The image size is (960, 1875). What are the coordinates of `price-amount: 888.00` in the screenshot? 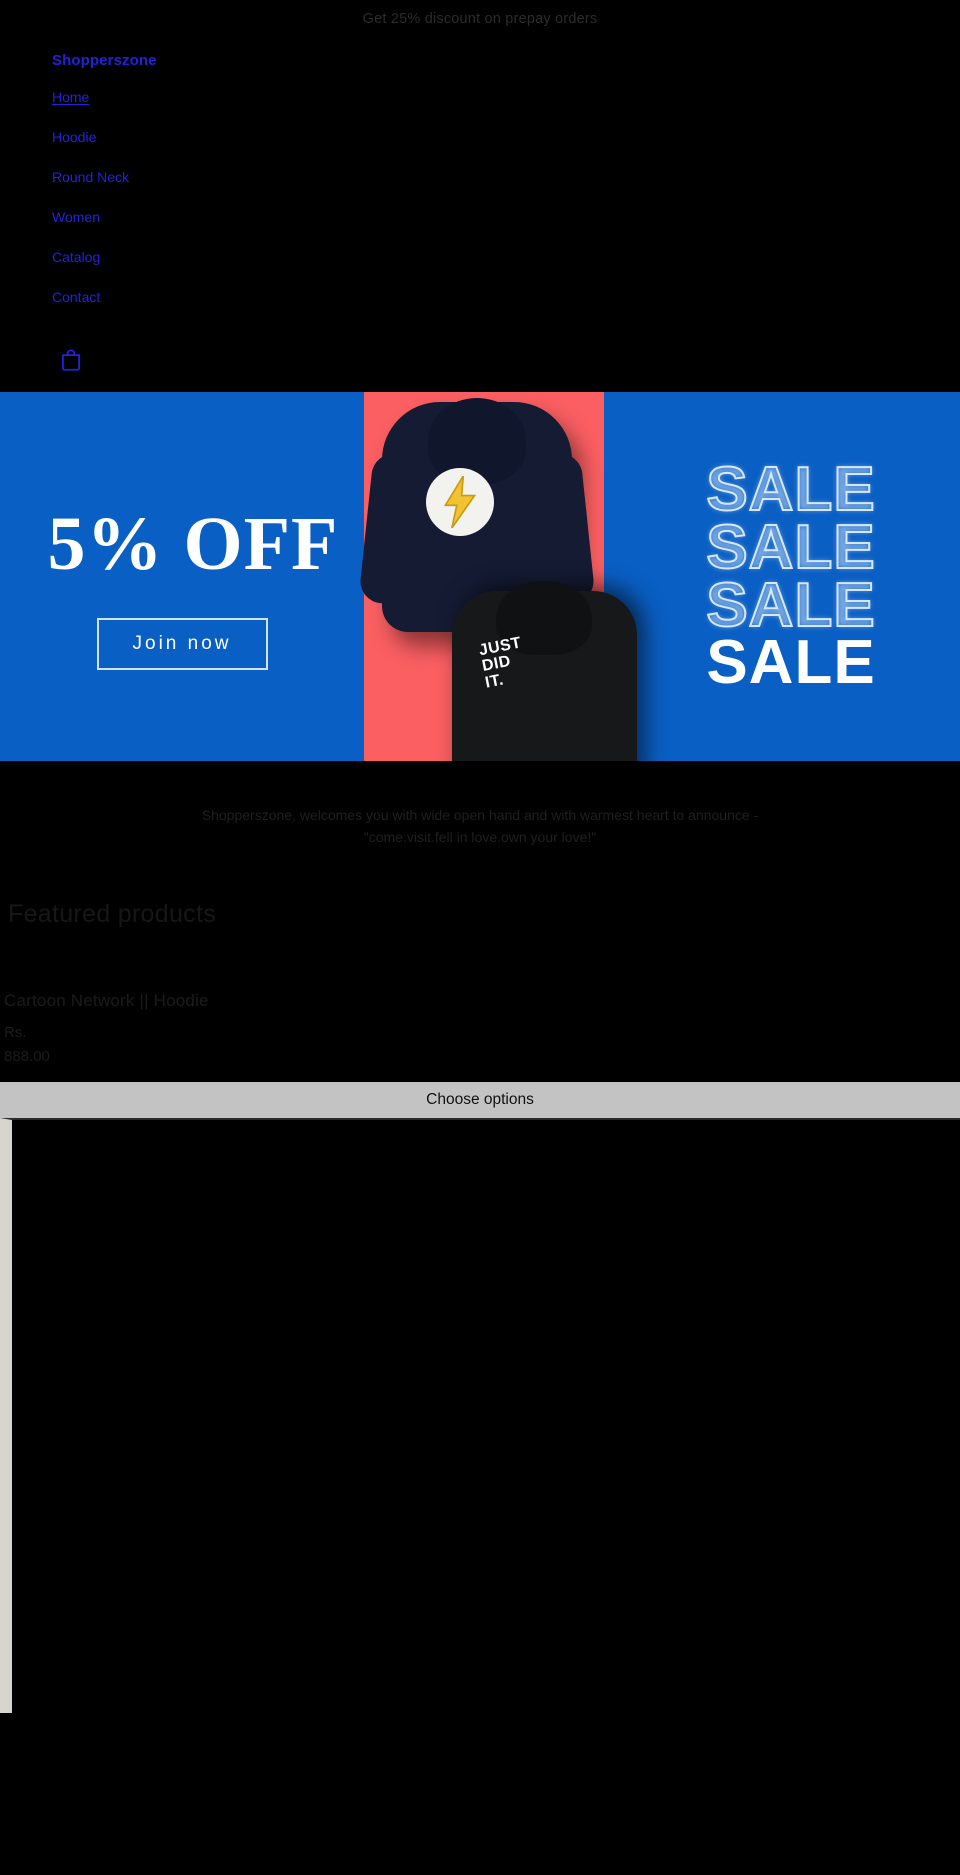 It's located at (27, 1056).